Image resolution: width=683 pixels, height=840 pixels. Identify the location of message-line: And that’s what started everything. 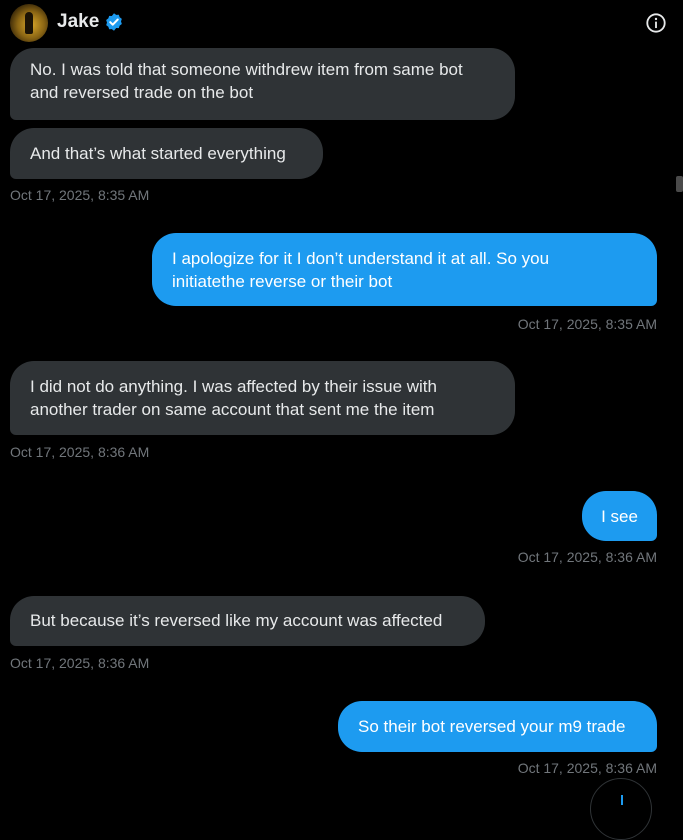
(158, 153).